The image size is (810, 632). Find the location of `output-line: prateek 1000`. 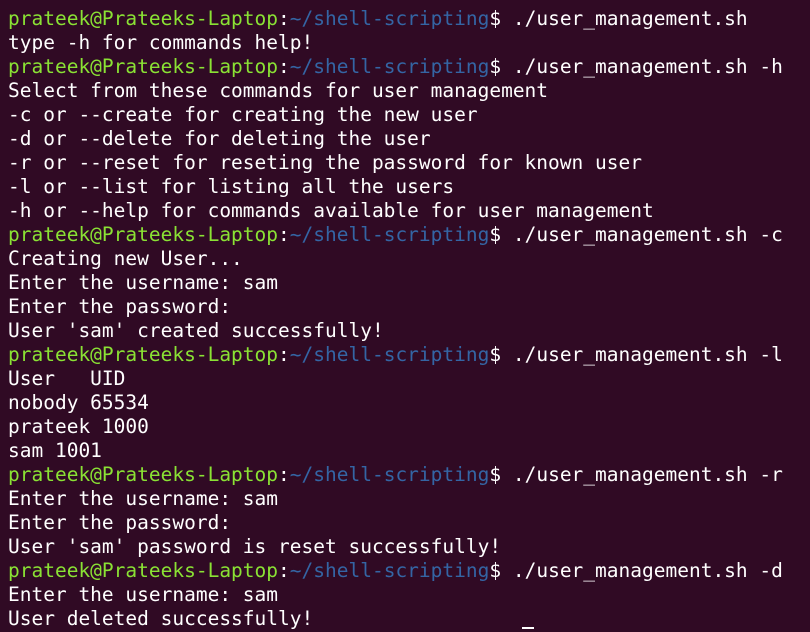

output-line: prateek 1000 is located at coordinates (409, 427).